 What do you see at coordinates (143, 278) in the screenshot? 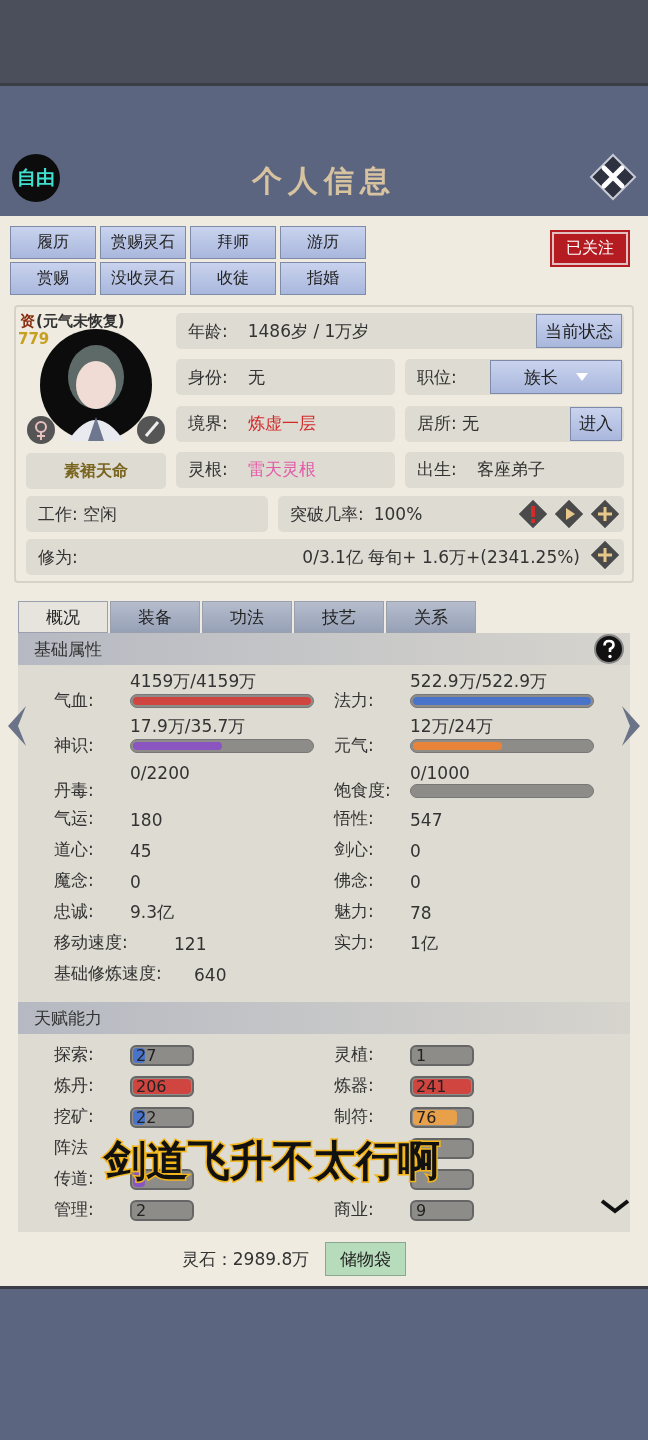
I see `action-button: 没收灵石` at bounding box center [143, 278].